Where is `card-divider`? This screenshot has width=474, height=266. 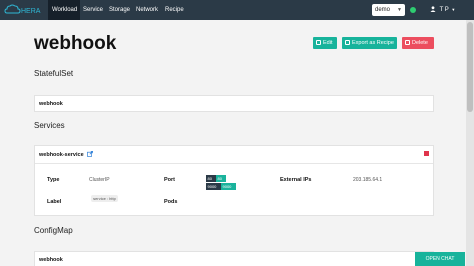
card-divider is located at coordinates (234, 163).